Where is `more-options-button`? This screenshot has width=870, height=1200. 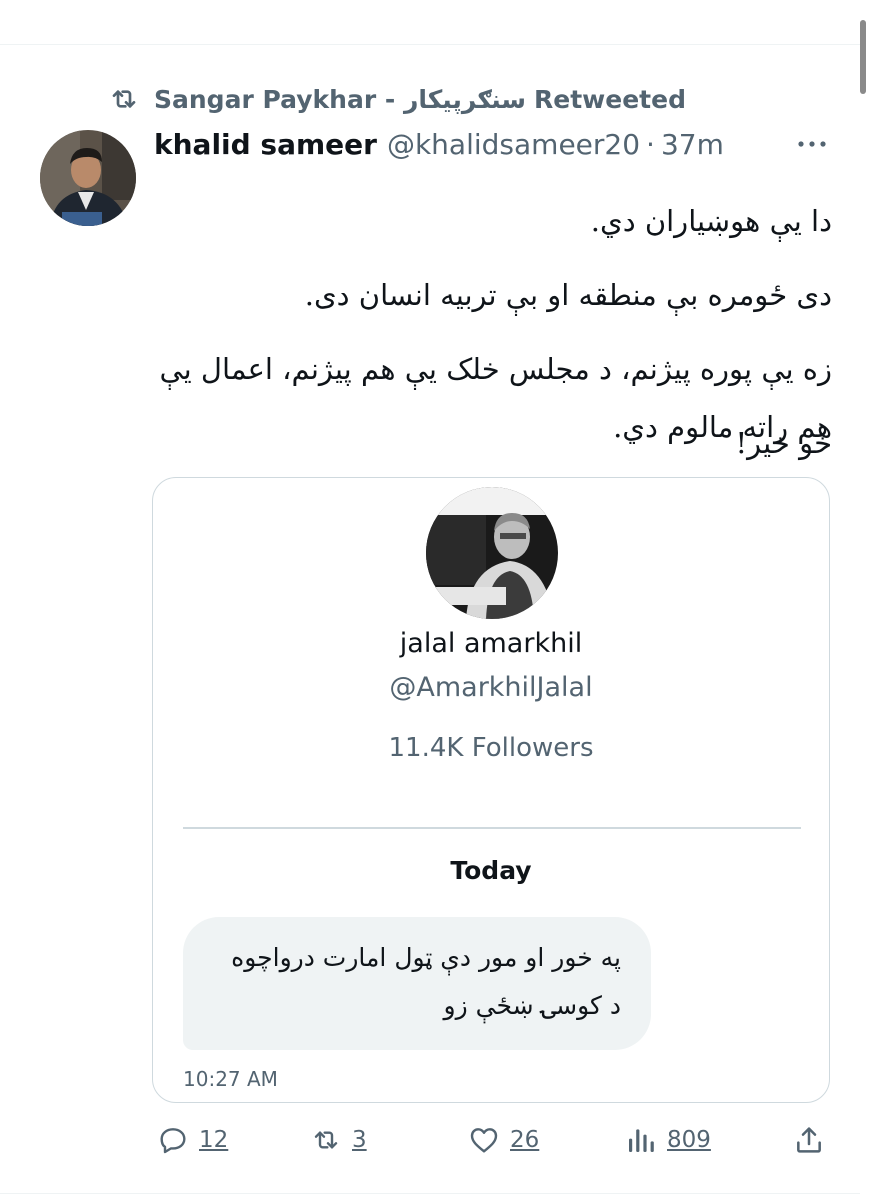
more-options-button is located at coordinates (812, 144).